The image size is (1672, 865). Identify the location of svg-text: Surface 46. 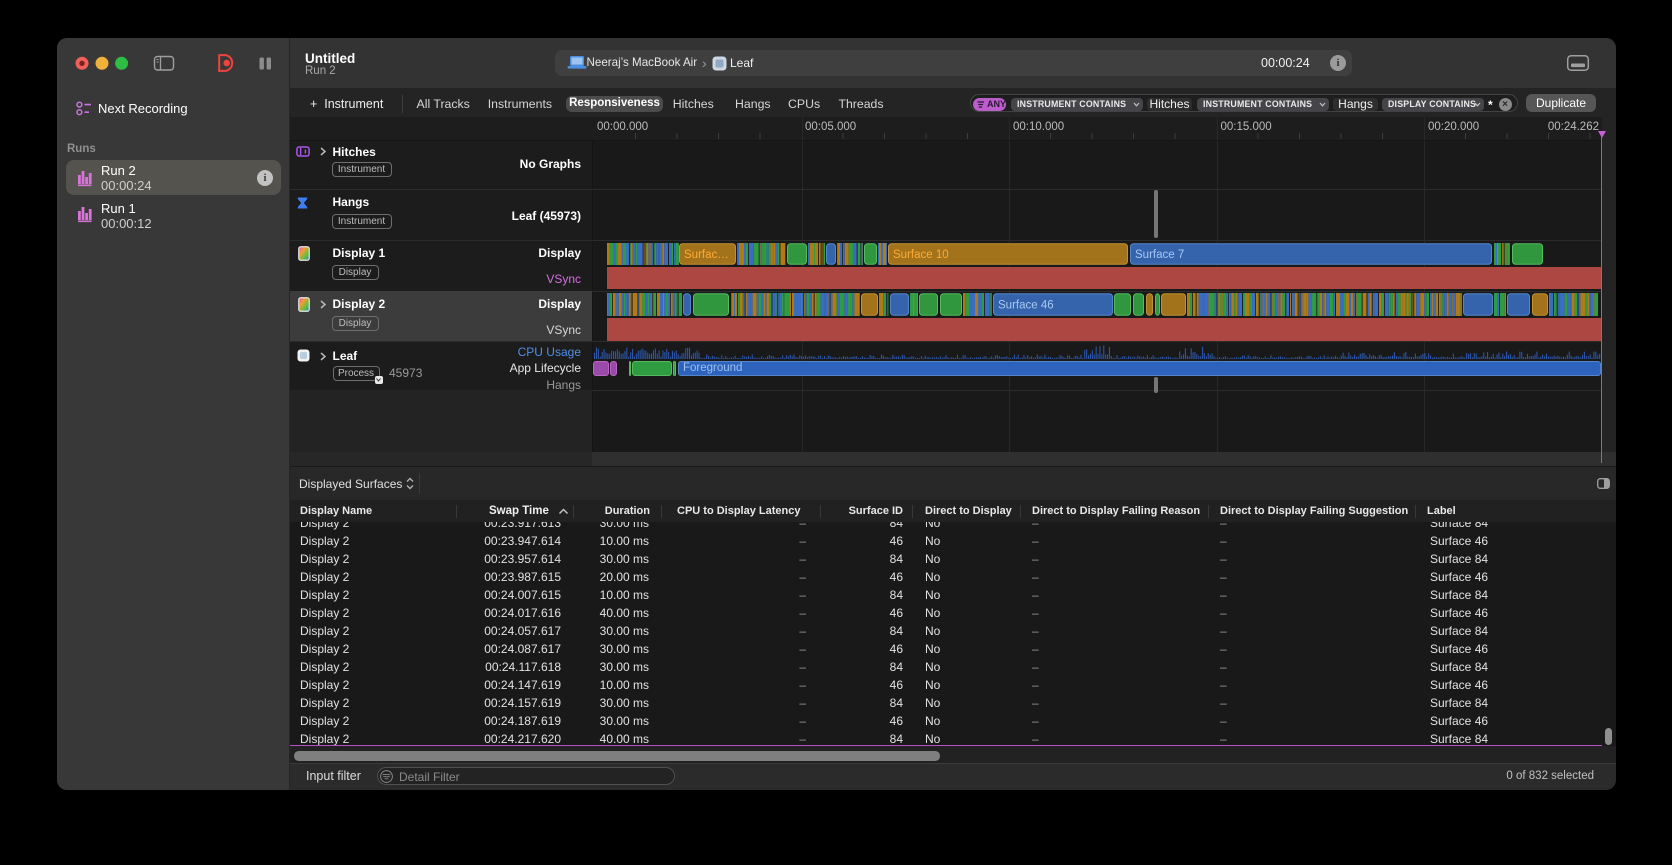
(1026, 305).